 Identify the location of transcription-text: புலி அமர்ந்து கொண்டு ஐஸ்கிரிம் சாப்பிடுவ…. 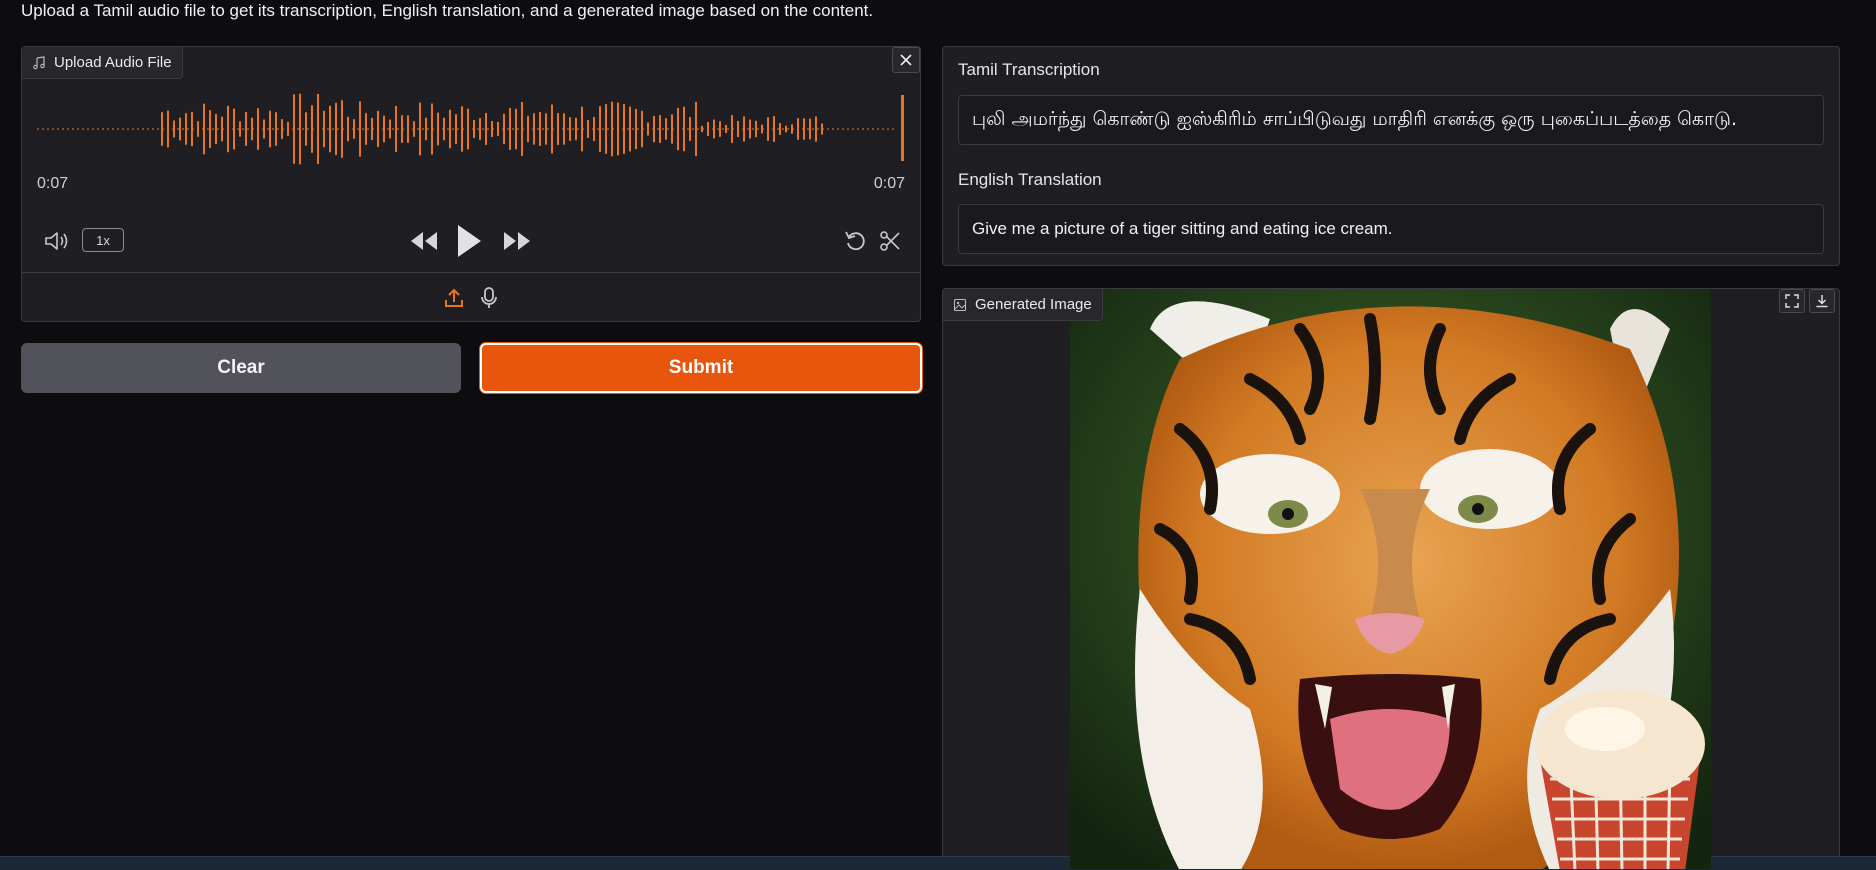
(1355, 118).